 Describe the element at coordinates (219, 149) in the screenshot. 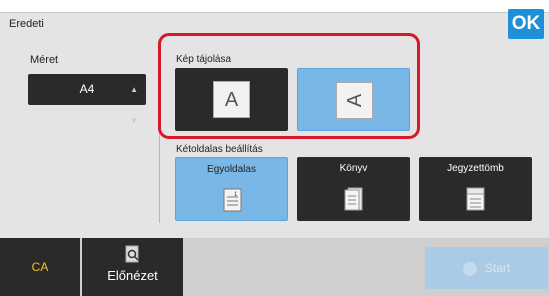

I see `duplex-label: Kétoldalas beállítás` at that location.